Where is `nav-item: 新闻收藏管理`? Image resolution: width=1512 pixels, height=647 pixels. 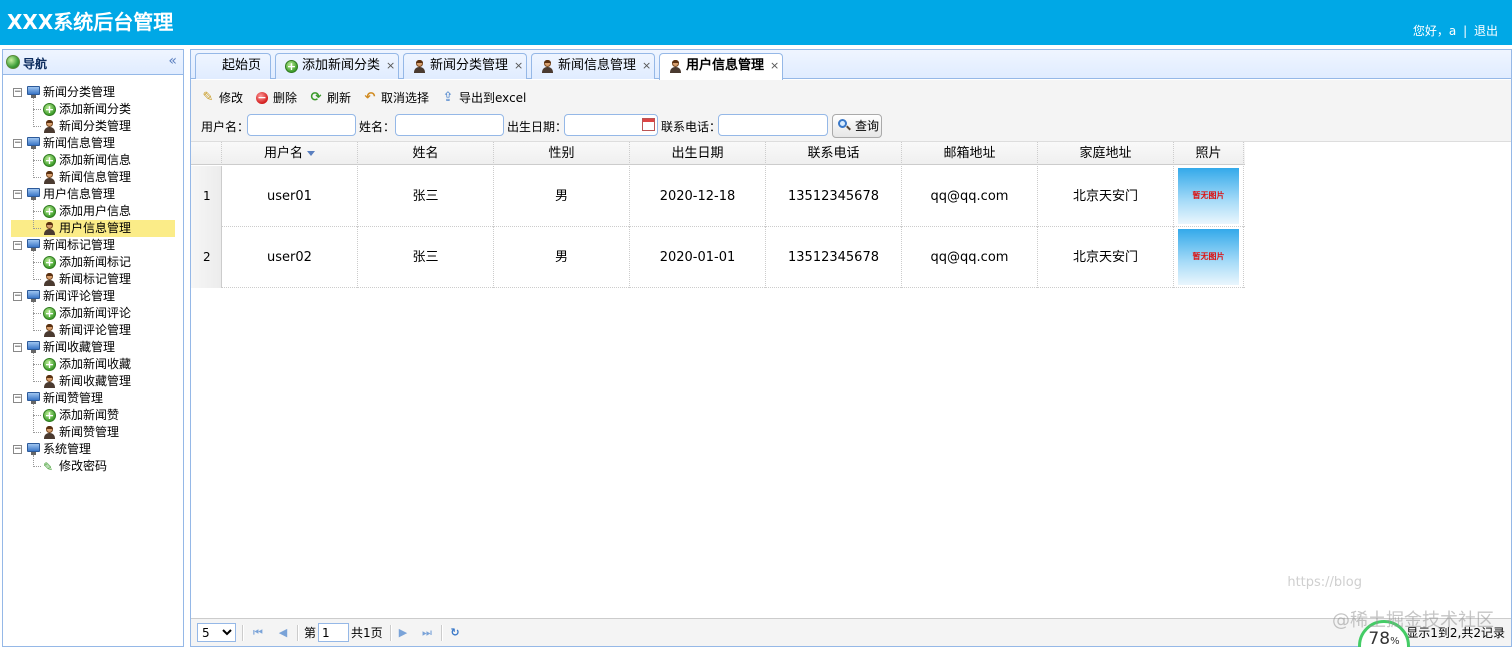 nav-item: 新闻收藏管理 is located at coordinates (93, 381).